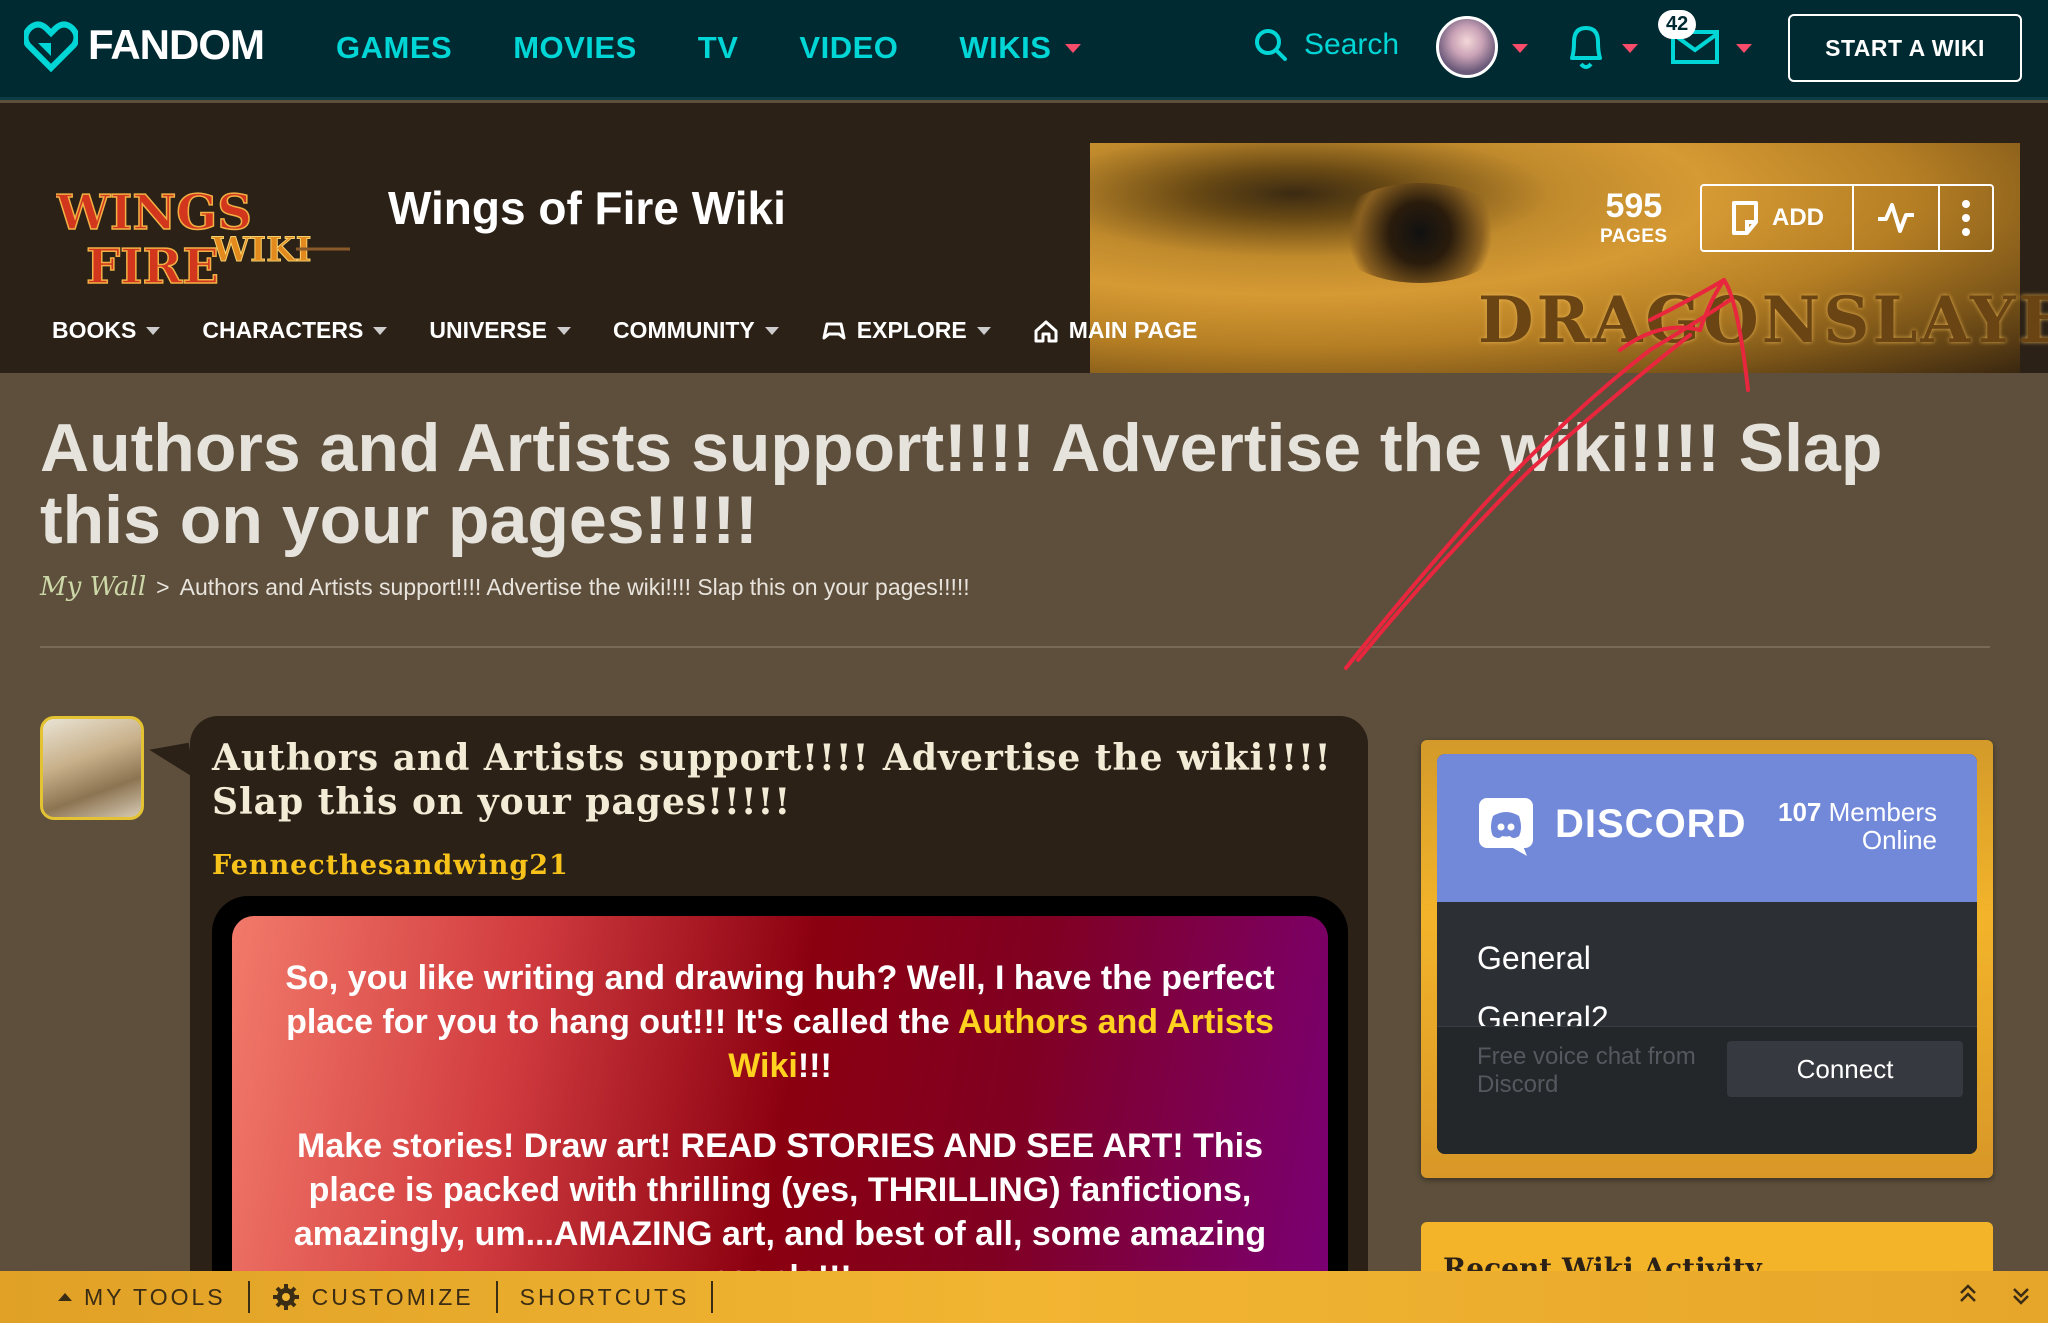 The height and width of the screenshot is (1323, 2048). Describe the element at coordinates (683, 330) in the screenshot. I see `local-nav-community-label: COMMUNITY` at that location.